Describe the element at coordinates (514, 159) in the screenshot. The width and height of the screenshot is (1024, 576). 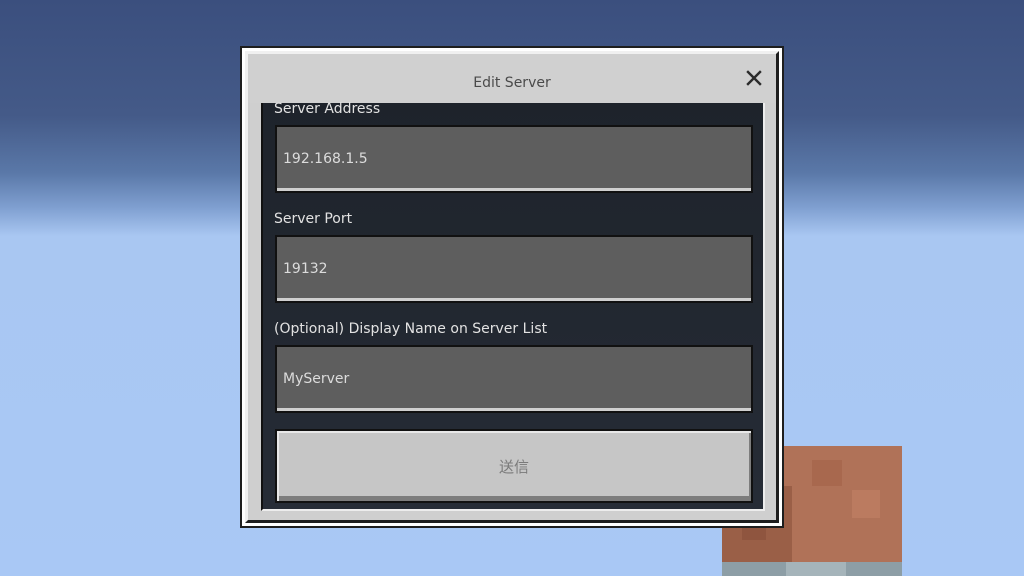
I see `server-address-input` at that location.